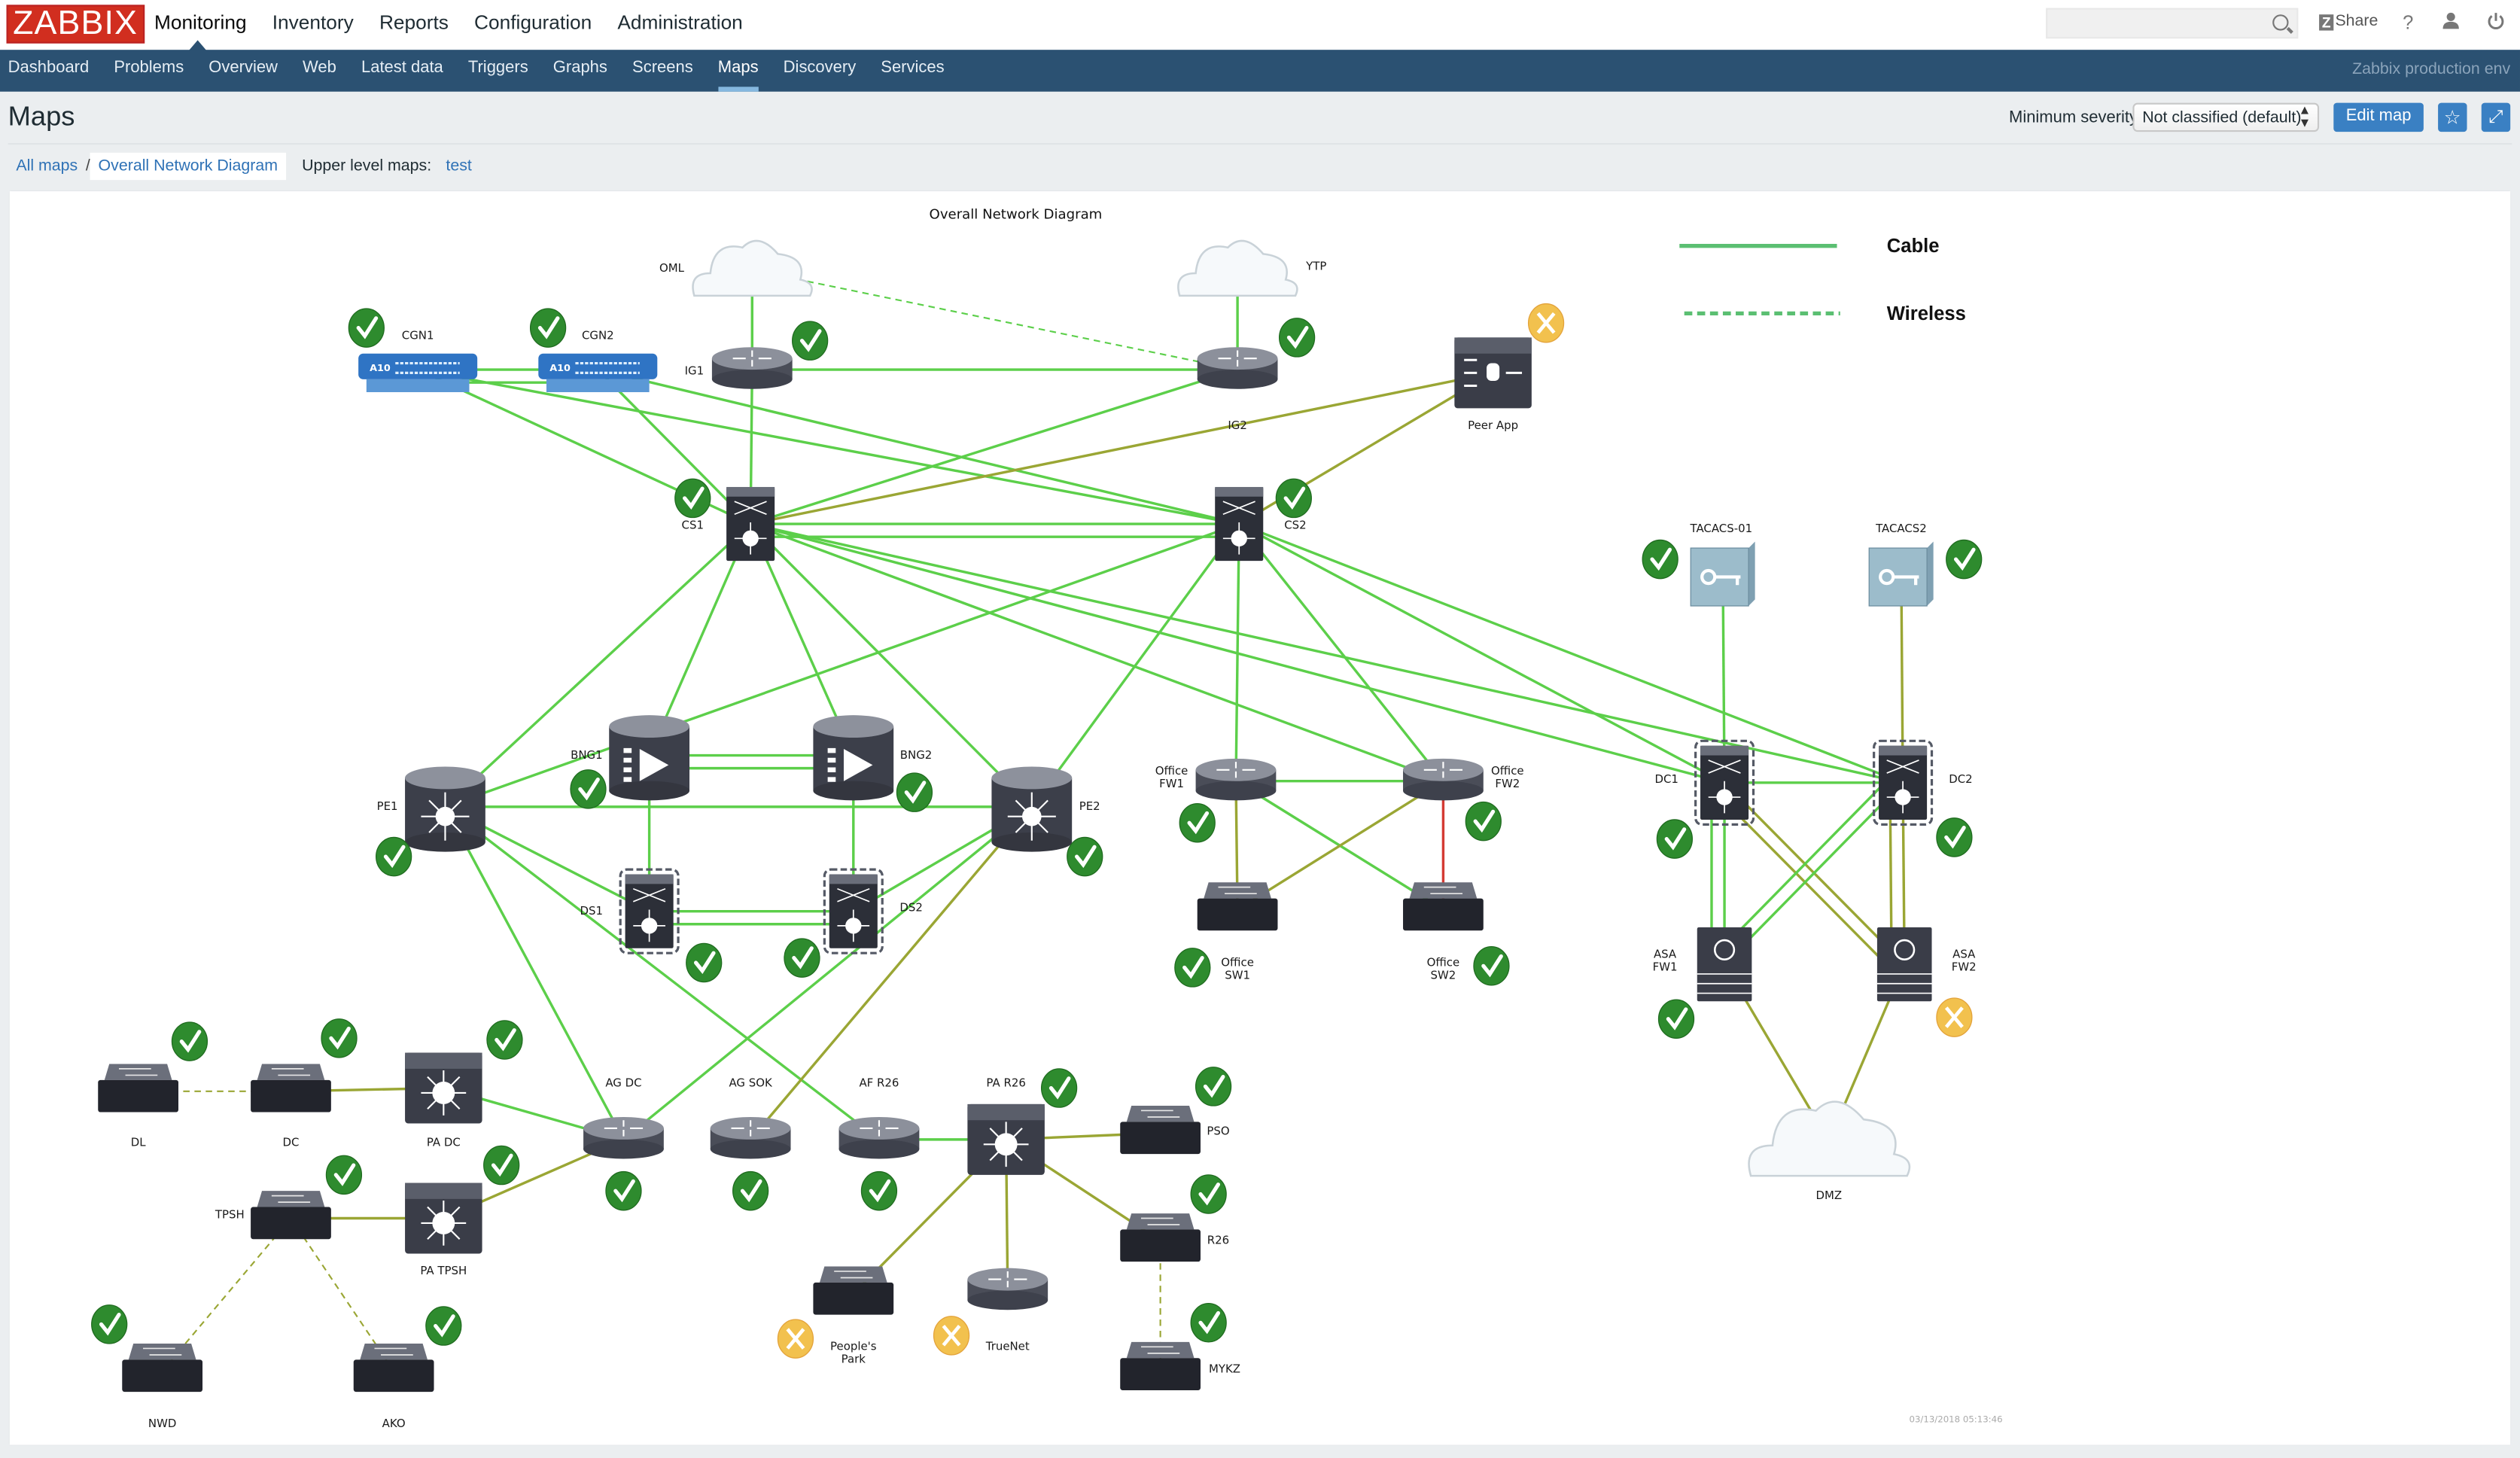 This screenshot has width=2520, height=1458. What do you see at coordinates (304, 1083) in the screenshot?
I see `map-element-dc: DC` at bounding box center [304, 1083].